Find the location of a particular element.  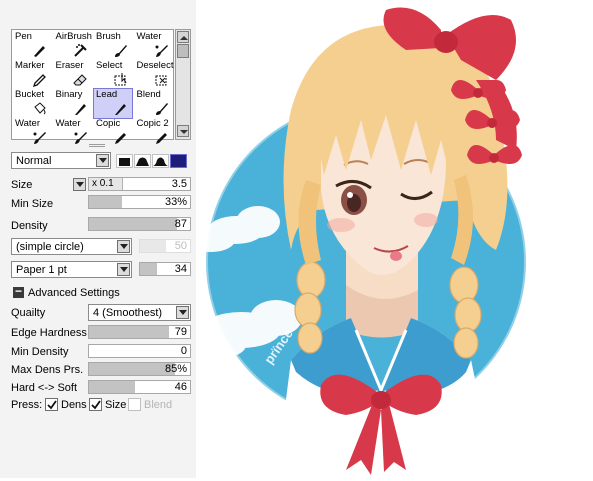

tool-airbrush: AirBrush is located at coordinates (73, 45).